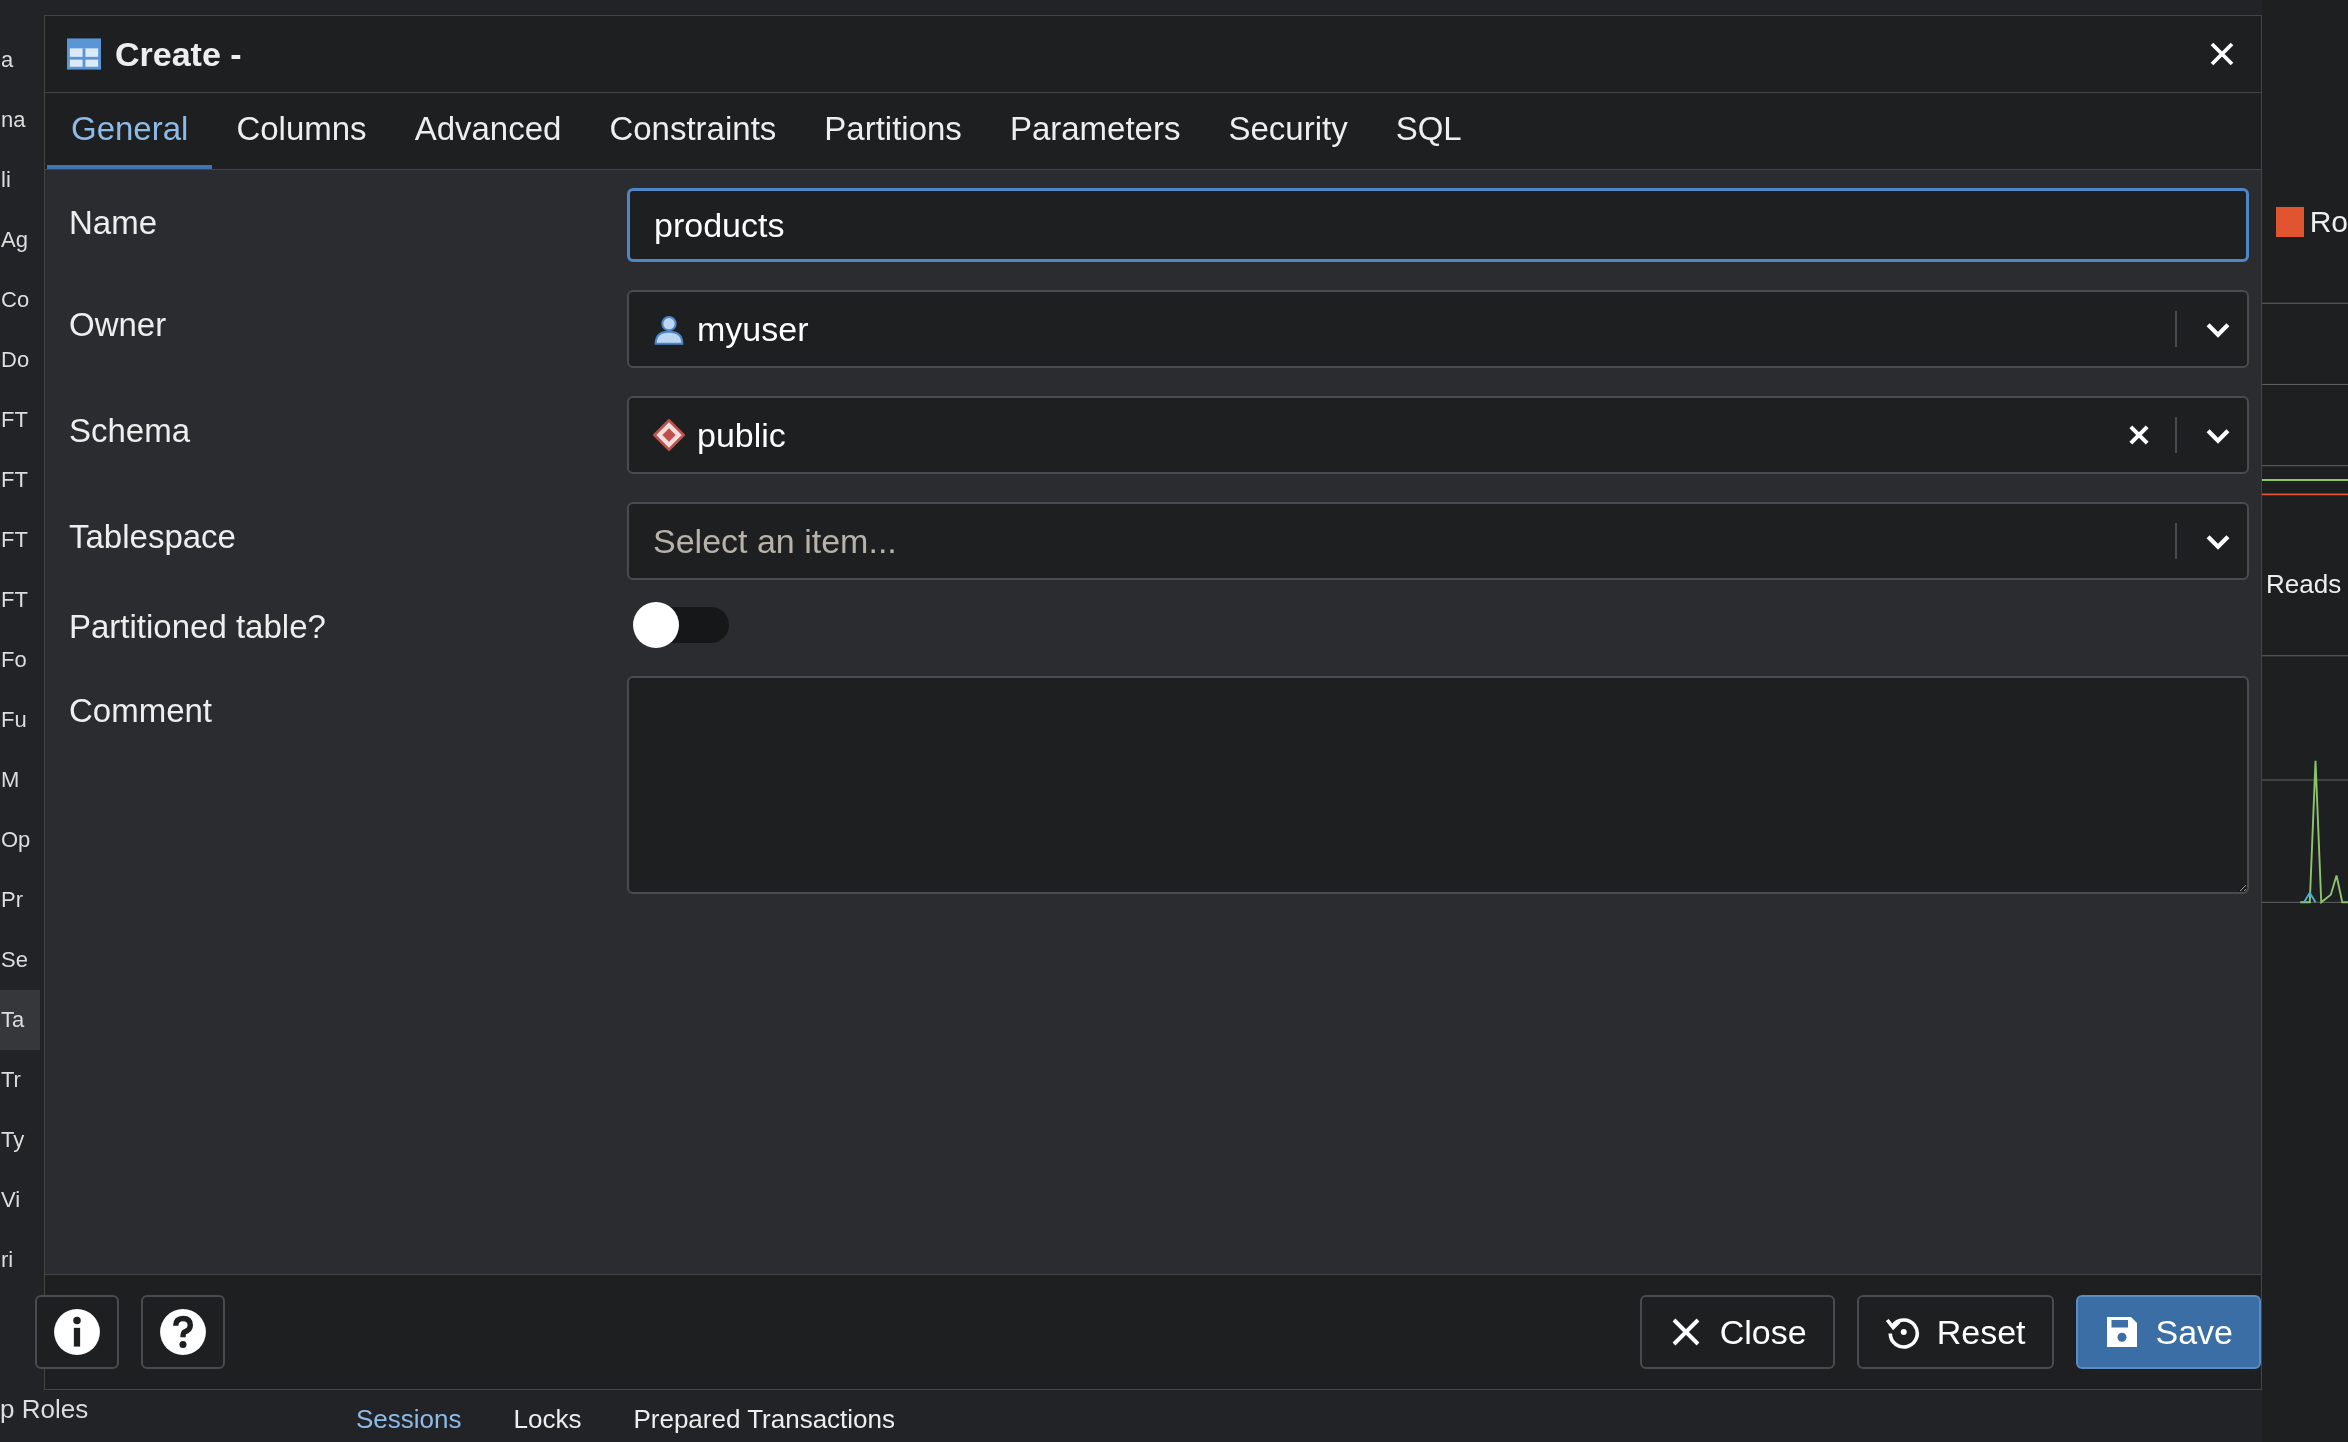  Describe the element at coordinates (20, 1200) in the screenshot. I see `tree-item: Vi` at that location.